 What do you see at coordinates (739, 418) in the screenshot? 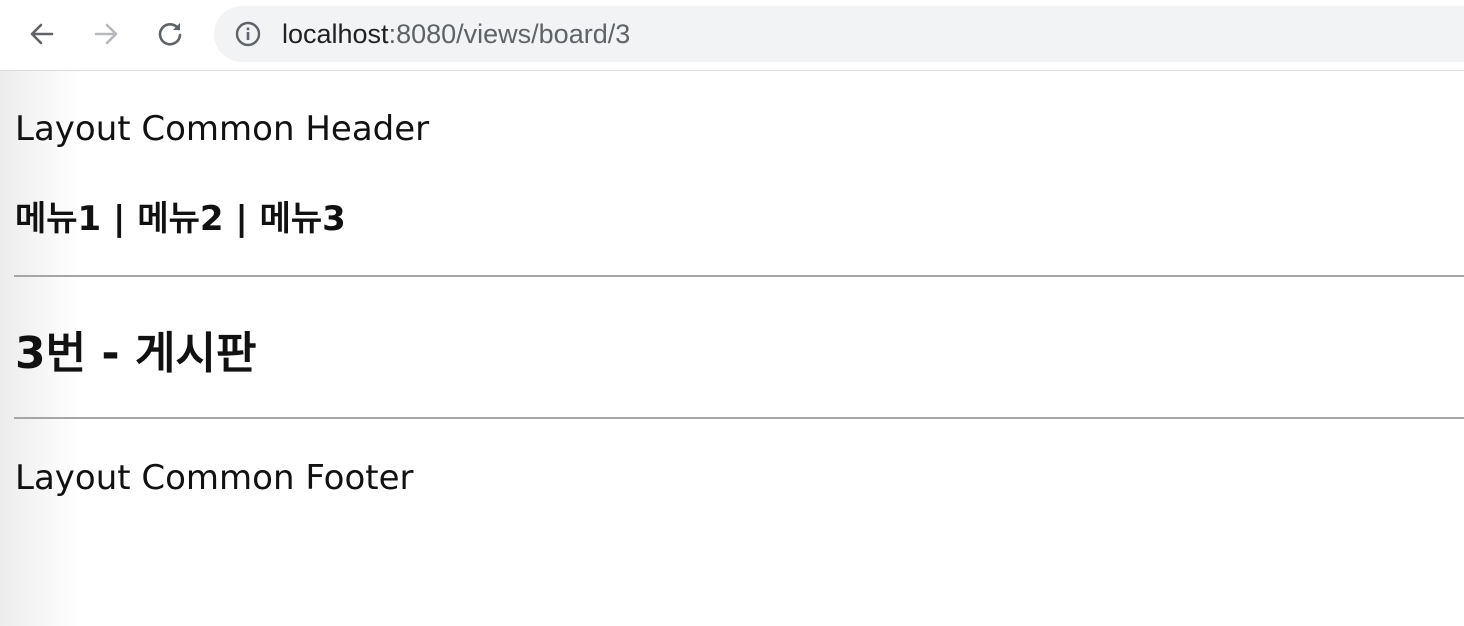
I see `footer-divider` at bounding box center [739, 418].